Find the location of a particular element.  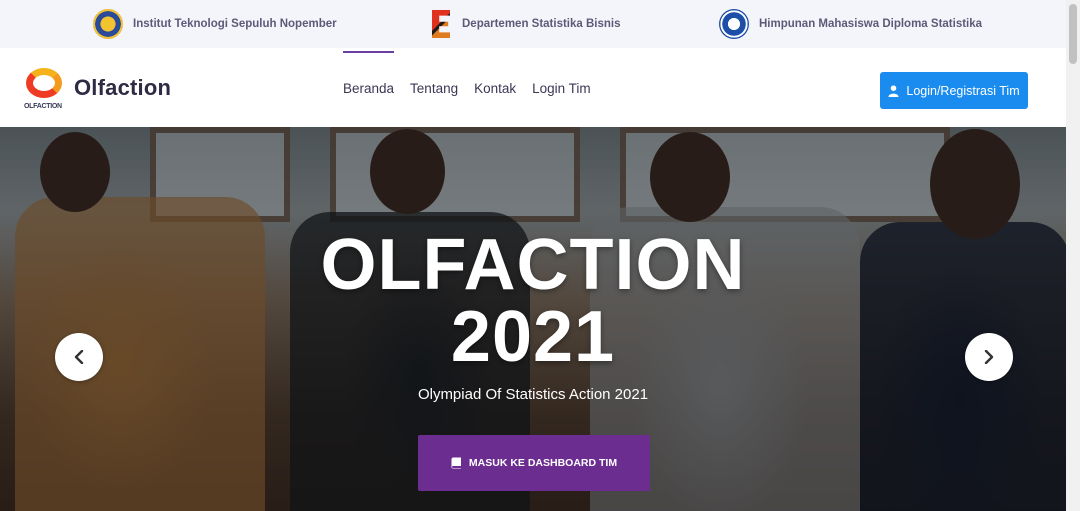

departemen-logo-icon is located at coordinates (441, 24).